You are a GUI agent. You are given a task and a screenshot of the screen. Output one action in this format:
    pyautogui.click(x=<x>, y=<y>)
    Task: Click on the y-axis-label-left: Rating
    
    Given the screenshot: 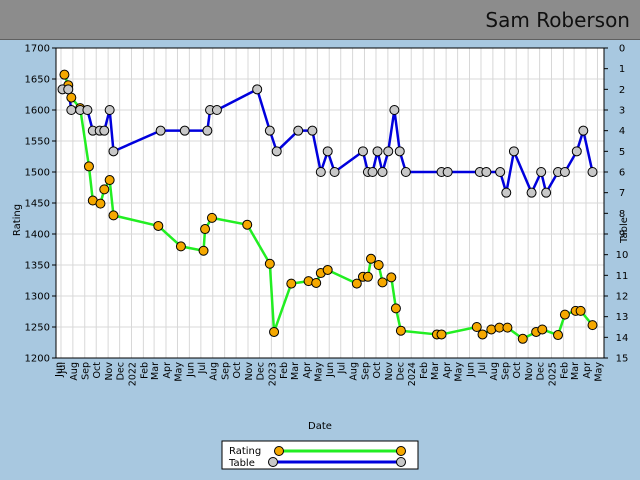 What is the action you would take?
    pyautogui.click(x=17, y=220)
    